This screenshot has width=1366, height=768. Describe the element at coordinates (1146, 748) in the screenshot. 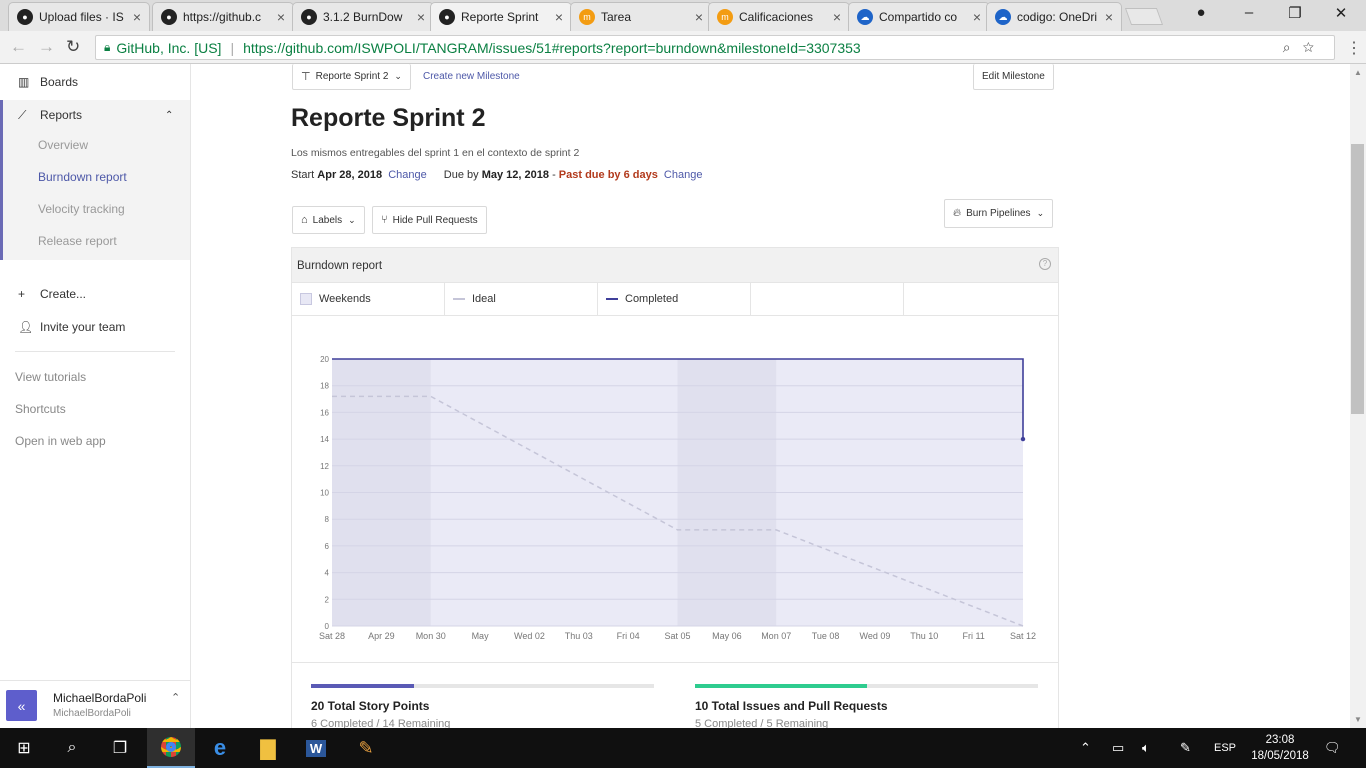

I see `volume-muted-icon: 🔈︎` at that location.